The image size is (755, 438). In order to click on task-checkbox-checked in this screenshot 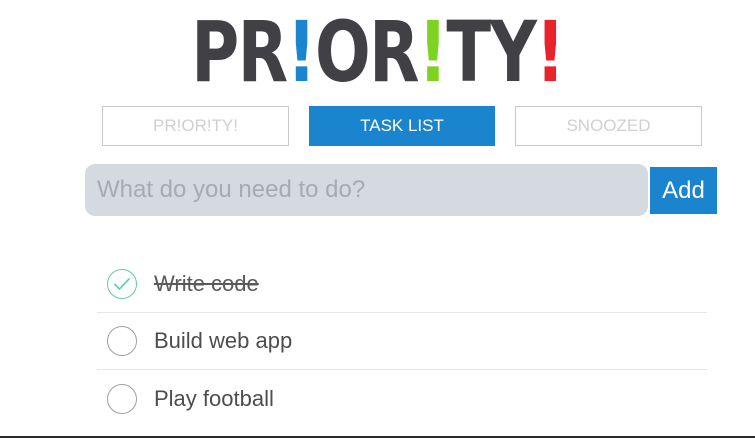, I will do `click(122, 284)`.